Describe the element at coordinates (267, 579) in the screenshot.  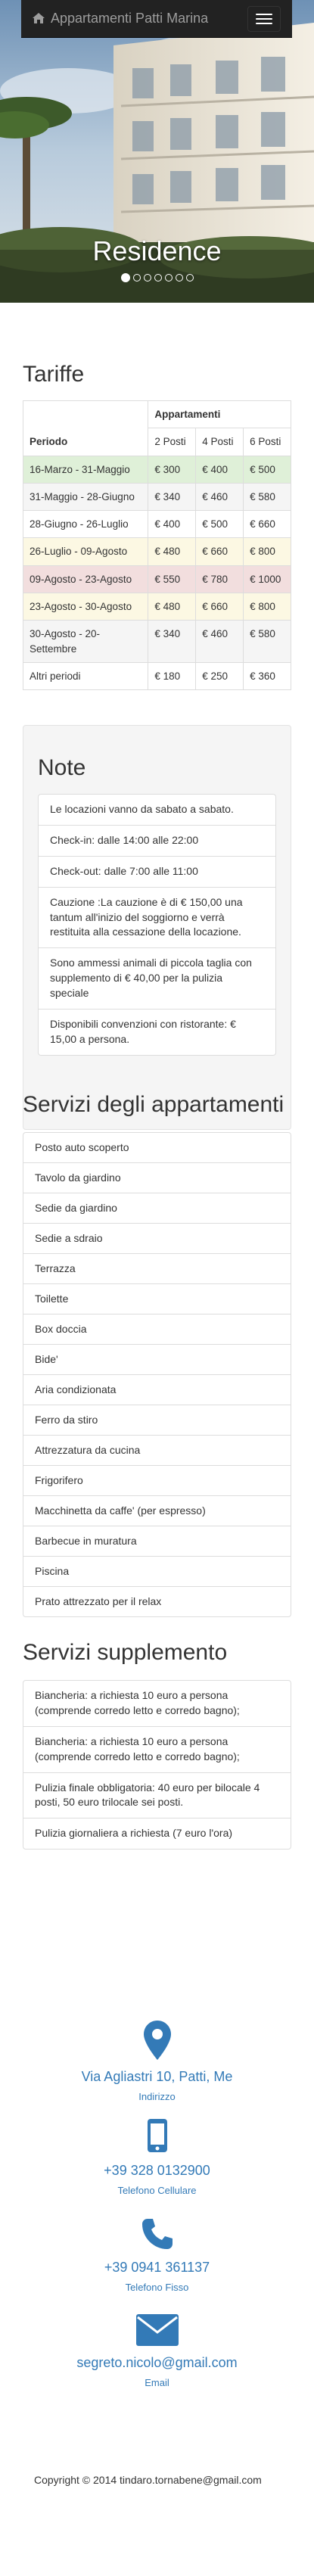
I see `tariff-price-6: € 1000` at that location.